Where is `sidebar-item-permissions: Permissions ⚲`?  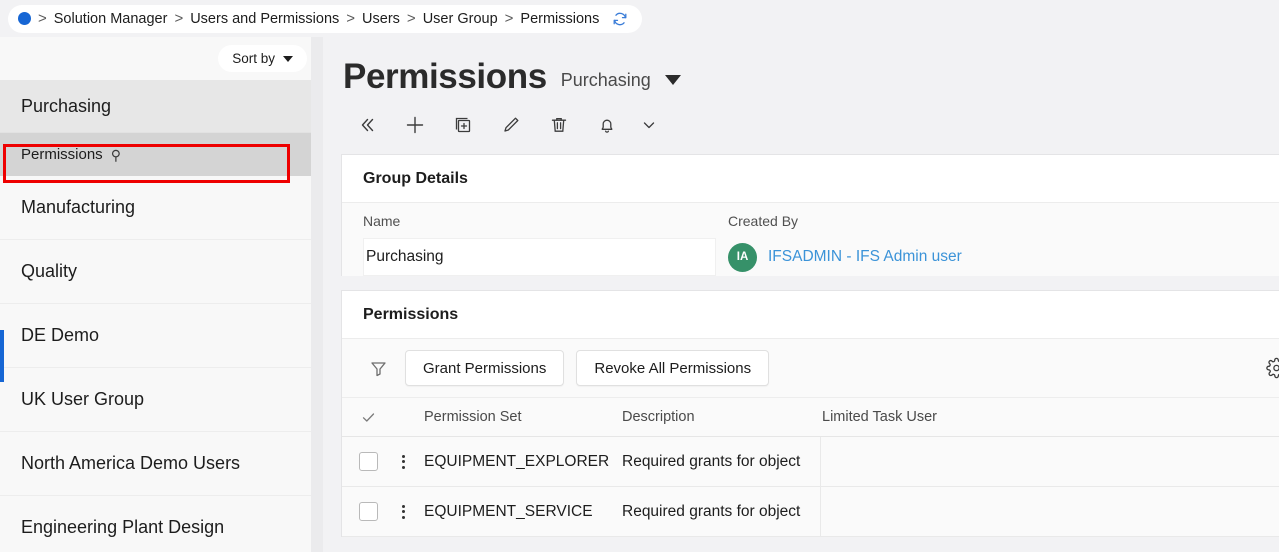
sidebar-item-permissions: Permissions ⚲ is located at coordinates (155, 154).